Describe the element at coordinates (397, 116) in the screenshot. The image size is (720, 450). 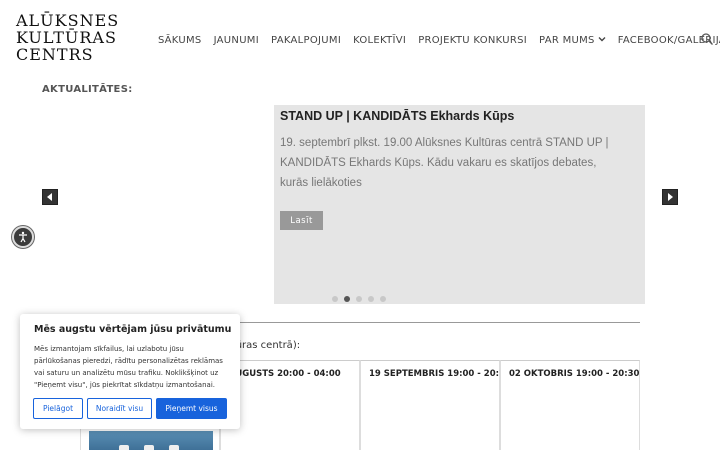
I see `slide-title: STAND UP | KANDIDĀTS Ekhards Kūps` at that location.